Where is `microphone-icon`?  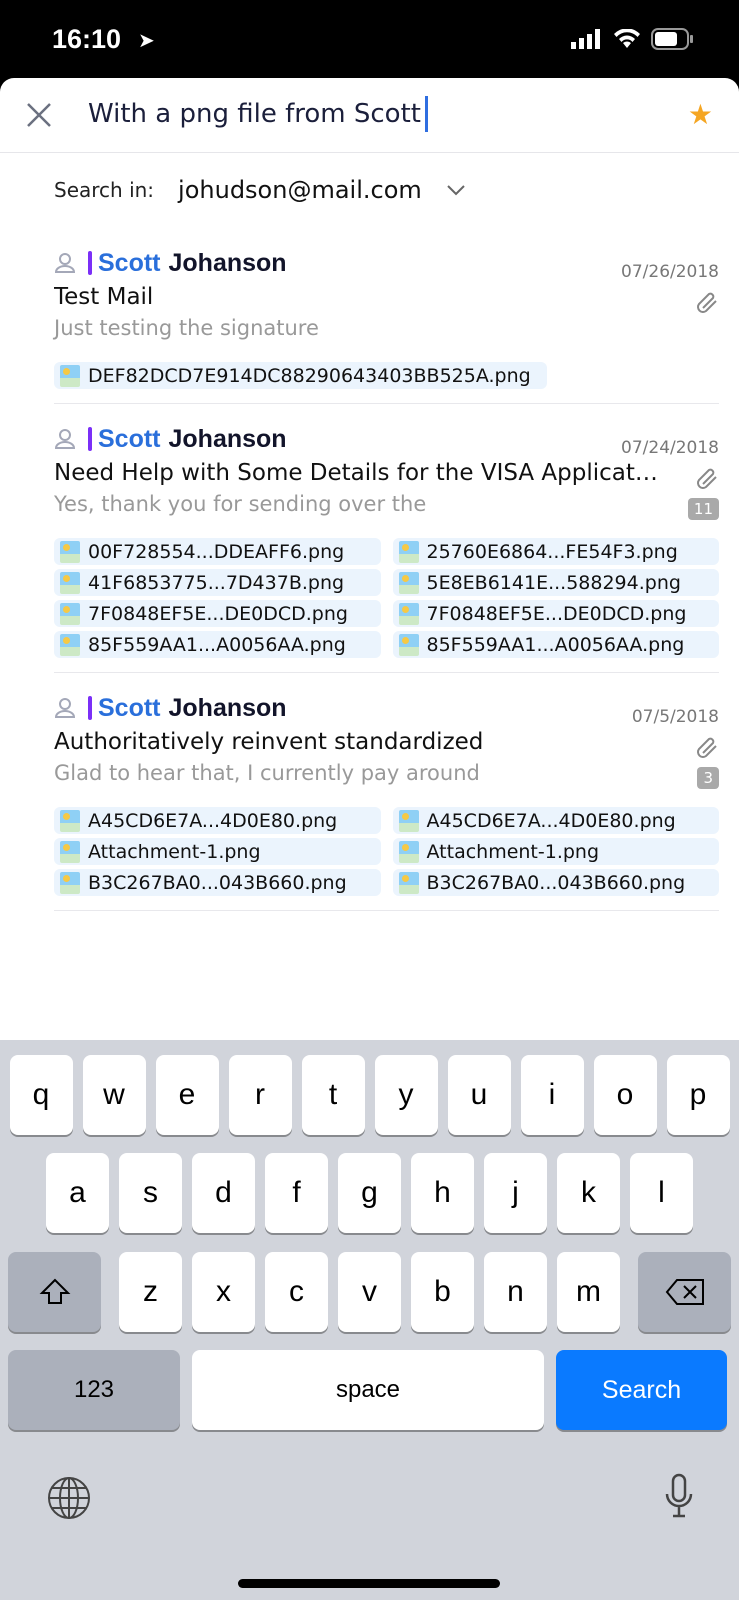 microphone-icon is located at coordinates (679, 1497).